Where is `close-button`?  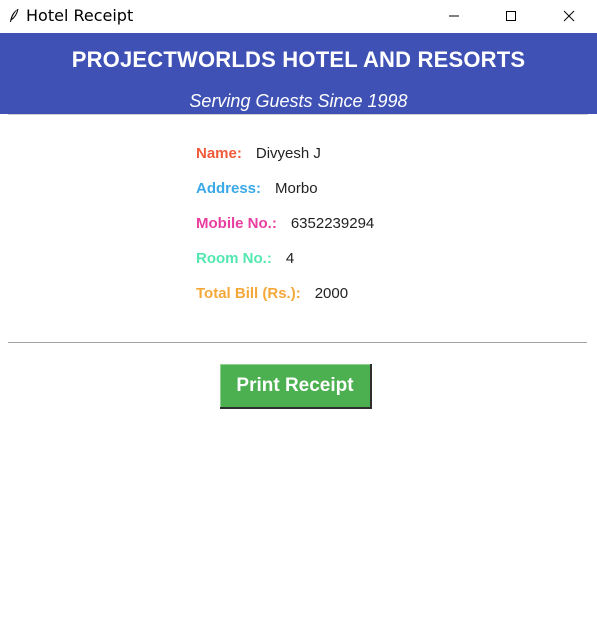 close-button is located at coordinates (569, 16).